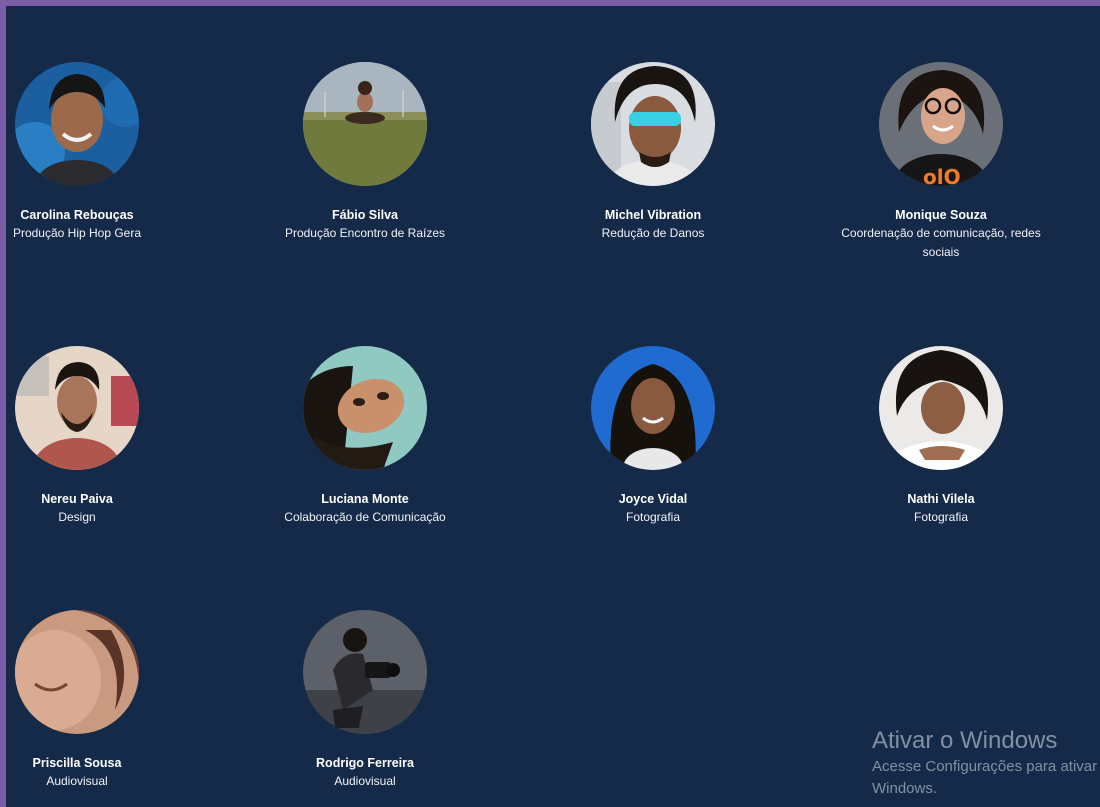 Image resolution: width=1100 pixels, height=807 pixels. I want to click on team-member-card: Michel Vibration Redução de Danos, so click(653, 152).